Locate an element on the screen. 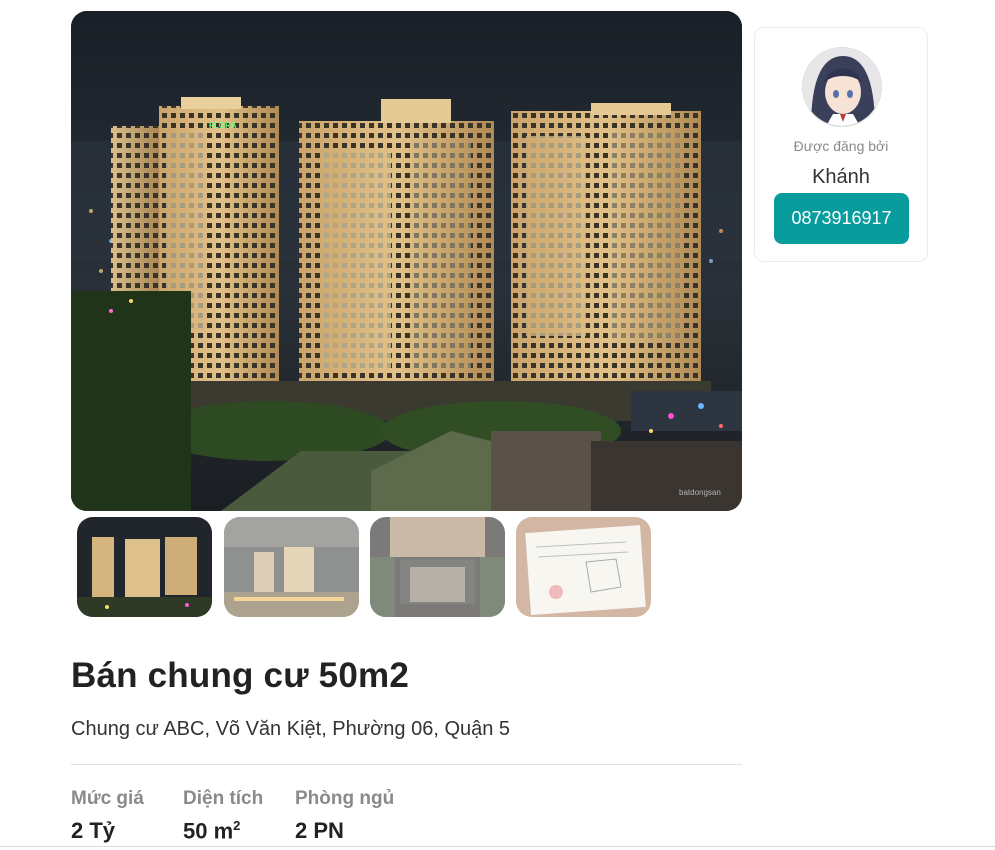 Image resolution: width=995 pixels, height=850 pixels. thumbnail-night-towers is located at coordinates (144, 567).